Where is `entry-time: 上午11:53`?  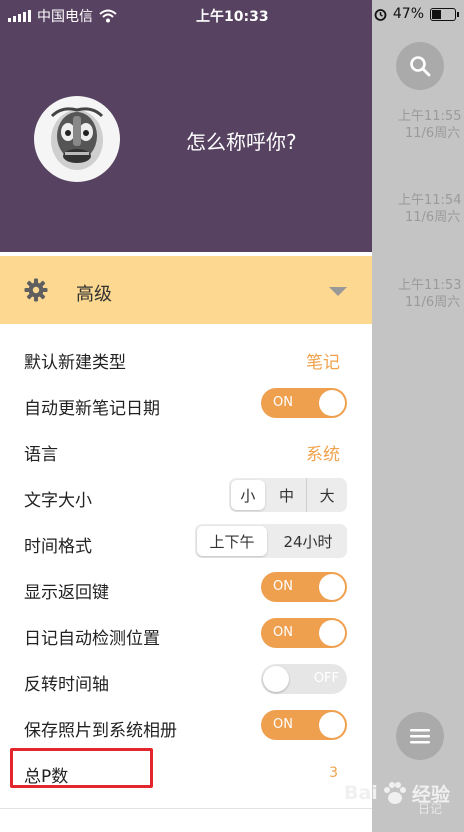 entry-time: 上午11:53 is located at coordinates (430, 285).